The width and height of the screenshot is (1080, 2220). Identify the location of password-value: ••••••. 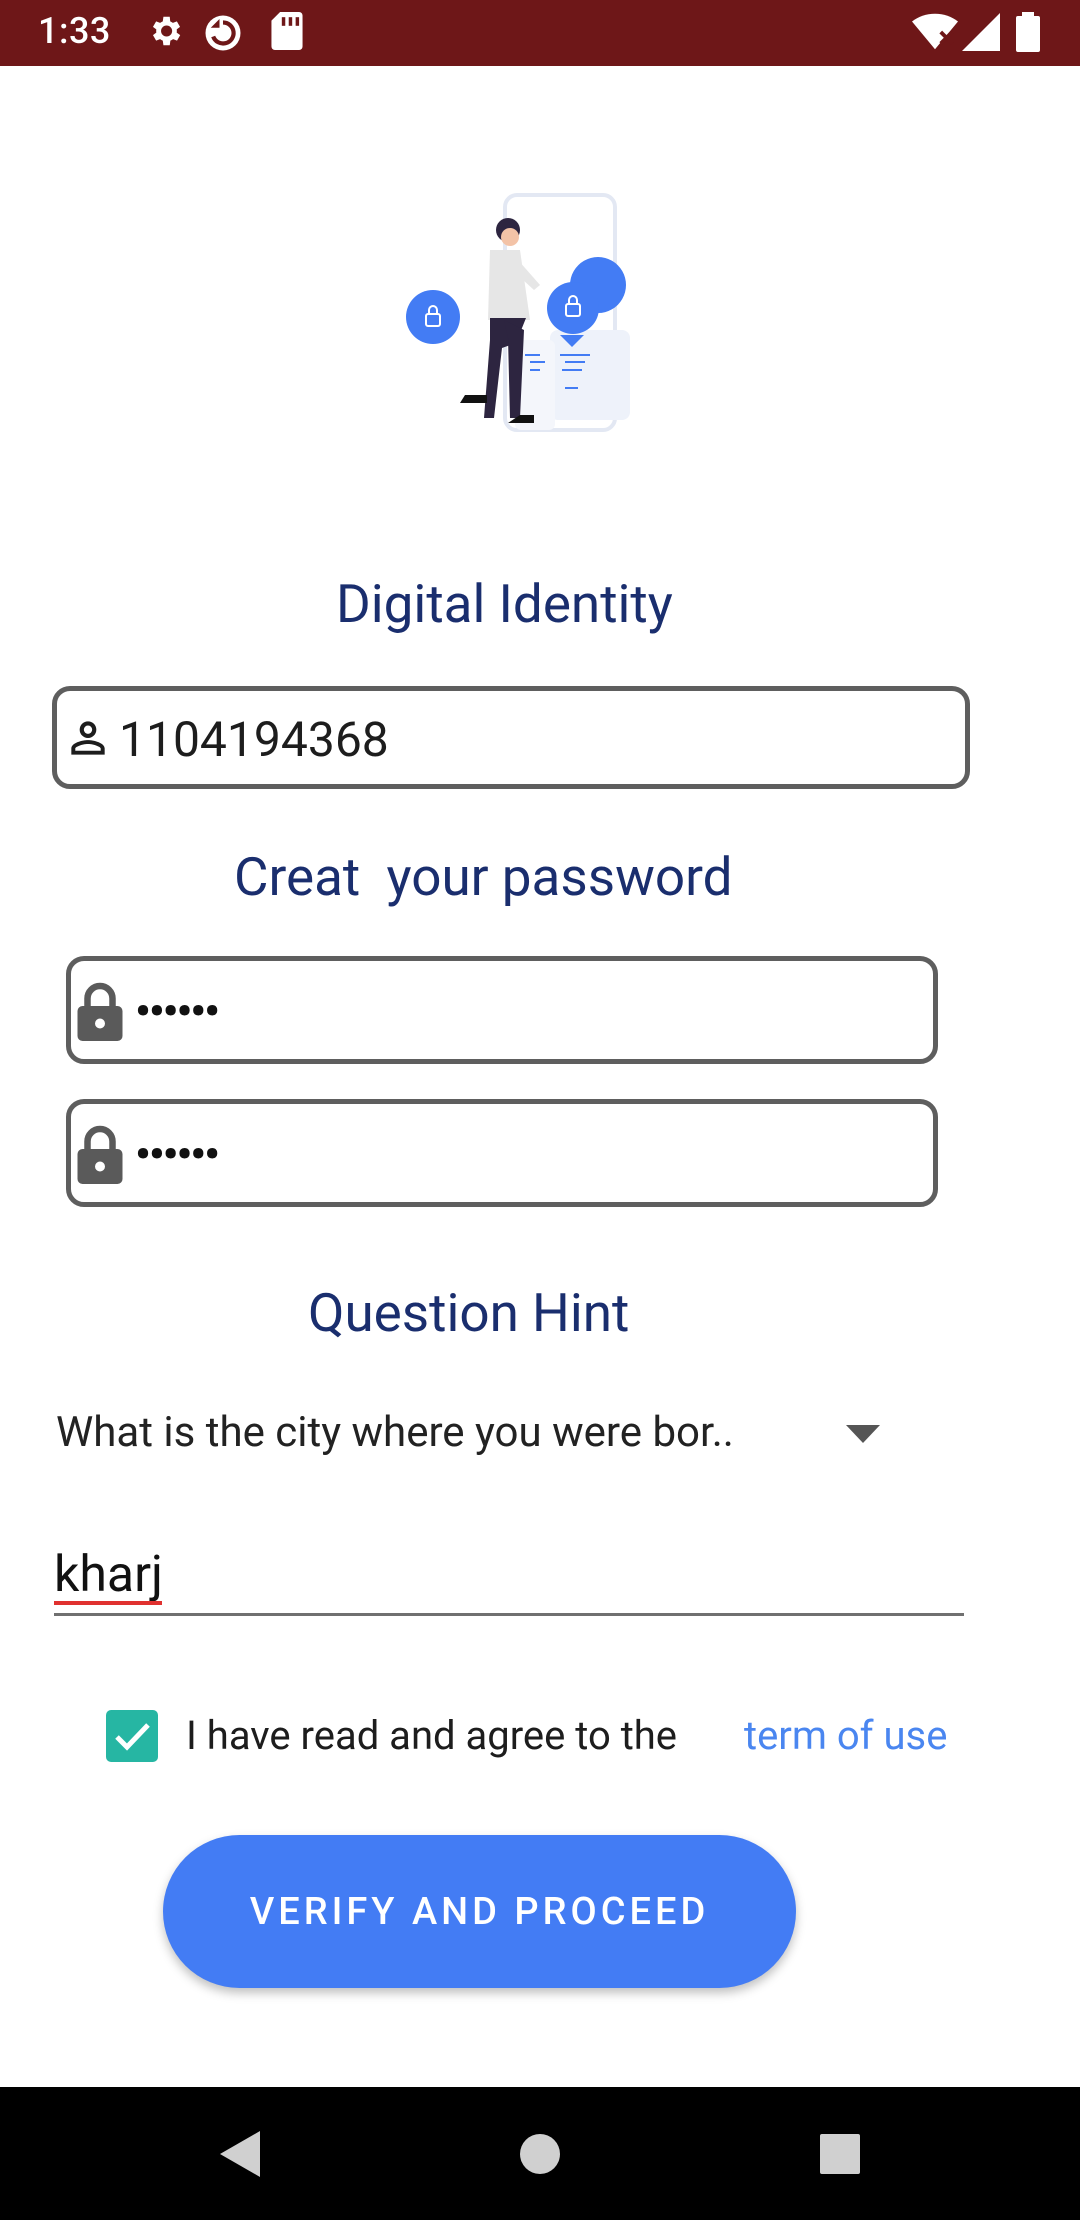
(177, 1011).